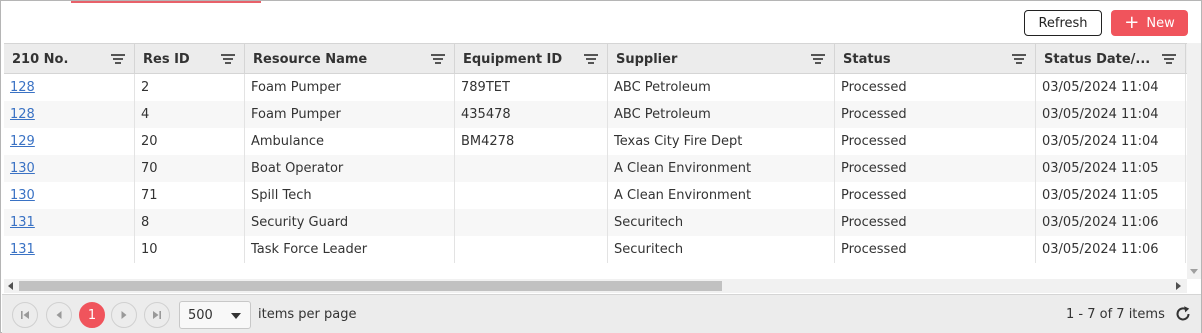  Describe the element at coordinates (22, 141) in the screenshot. I see `record-link: 129` at that location.